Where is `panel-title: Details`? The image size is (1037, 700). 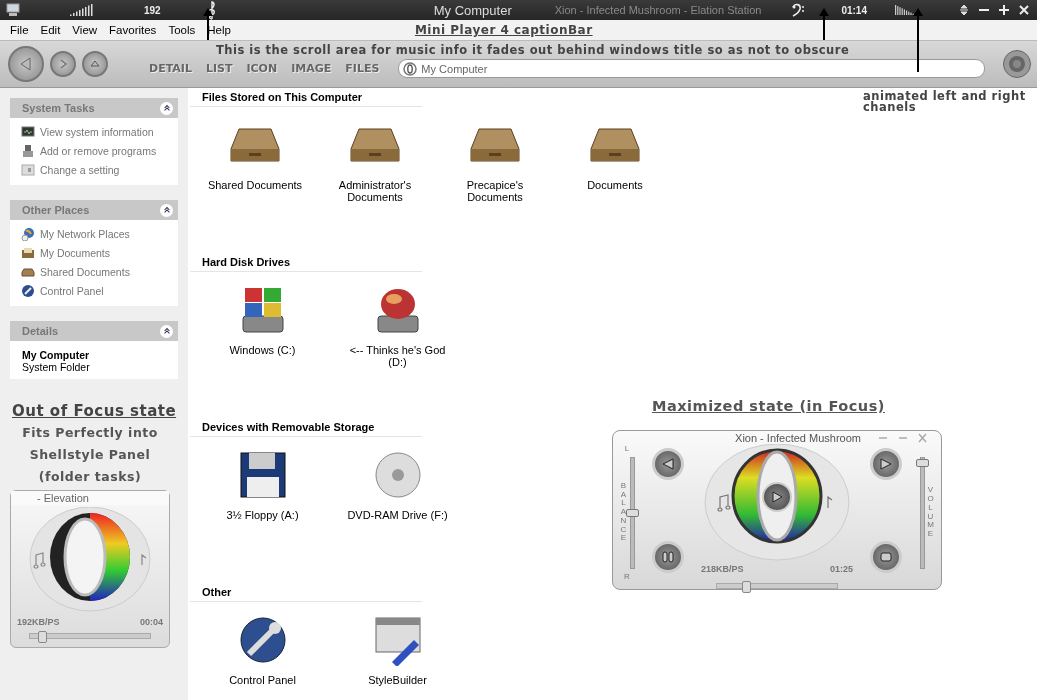
panel-title: Details is located at coordinates (40, 331).